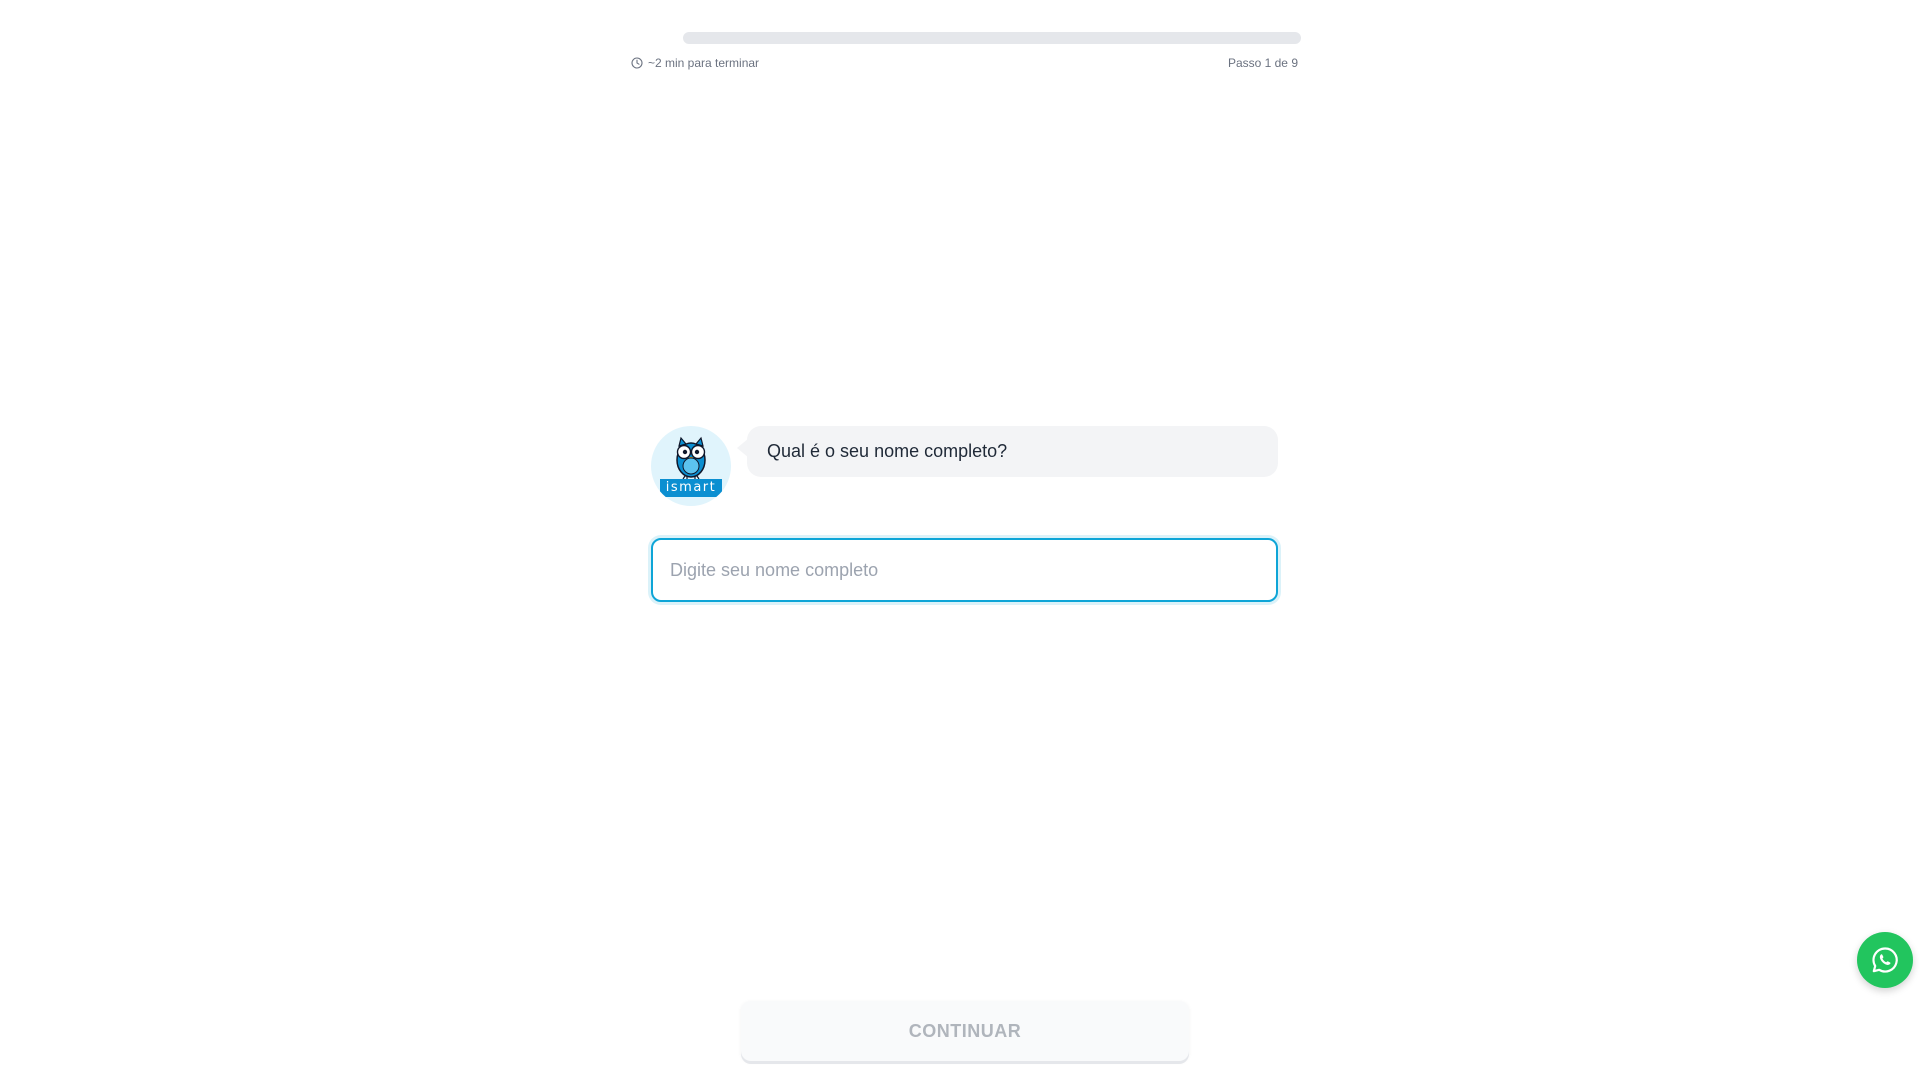 The image size is (1920, 1080). Describe the element at coordinates (887, 451) in the screenshot. I see `question-text: Qual é o seu nome completo?` at that location.